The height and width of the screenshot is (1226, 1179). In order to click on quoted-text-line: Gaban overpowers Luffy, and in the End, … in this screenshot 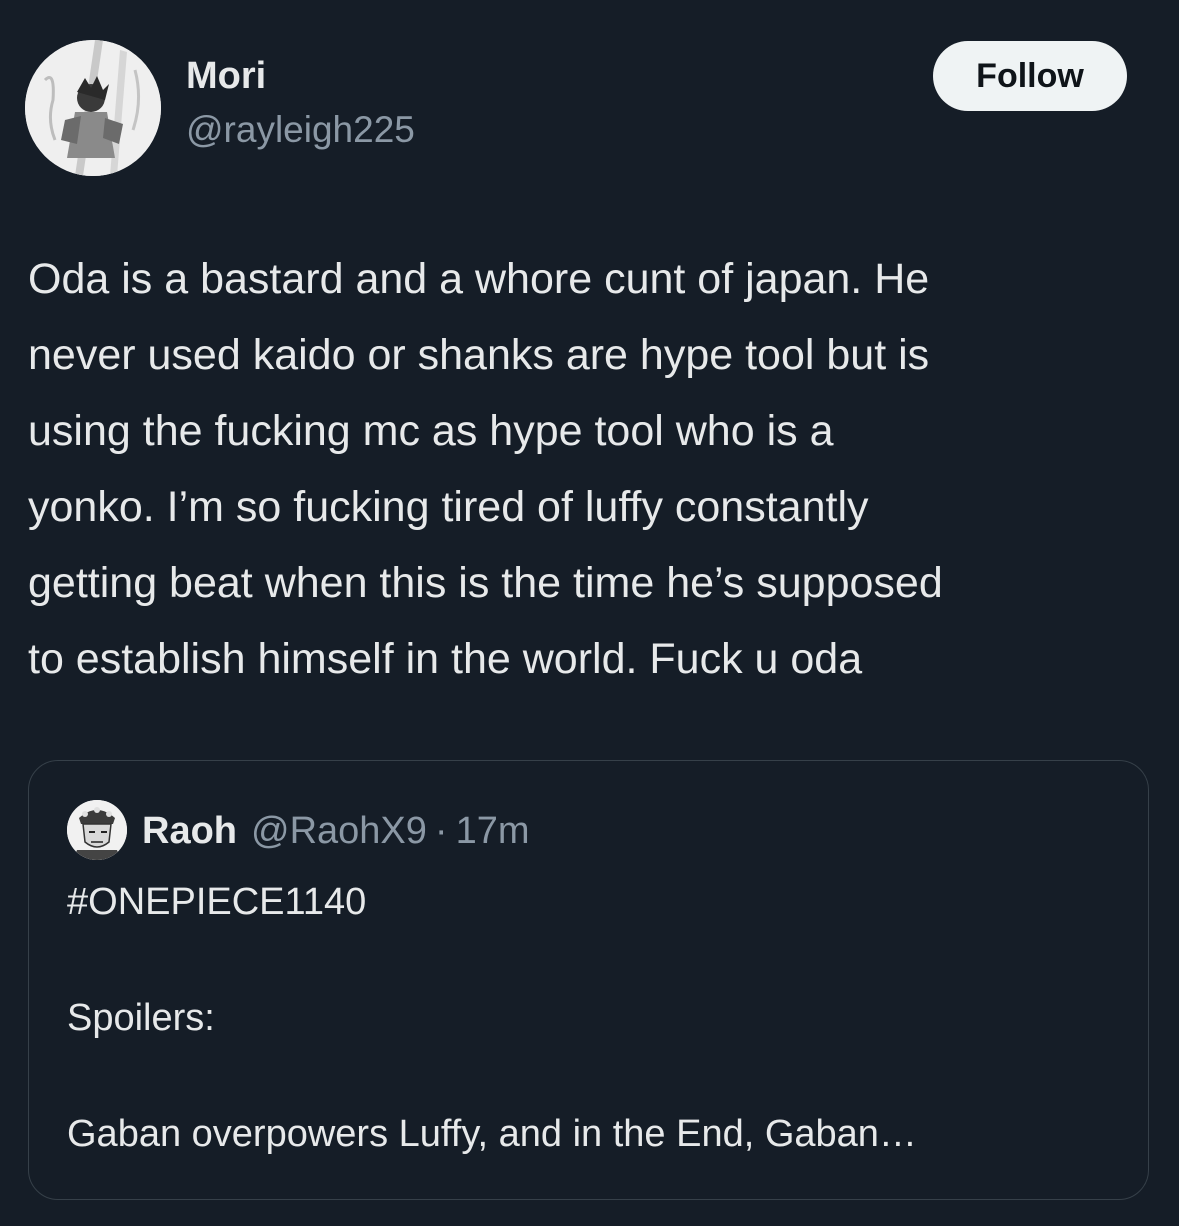, I will do `click(492, 1134)`.